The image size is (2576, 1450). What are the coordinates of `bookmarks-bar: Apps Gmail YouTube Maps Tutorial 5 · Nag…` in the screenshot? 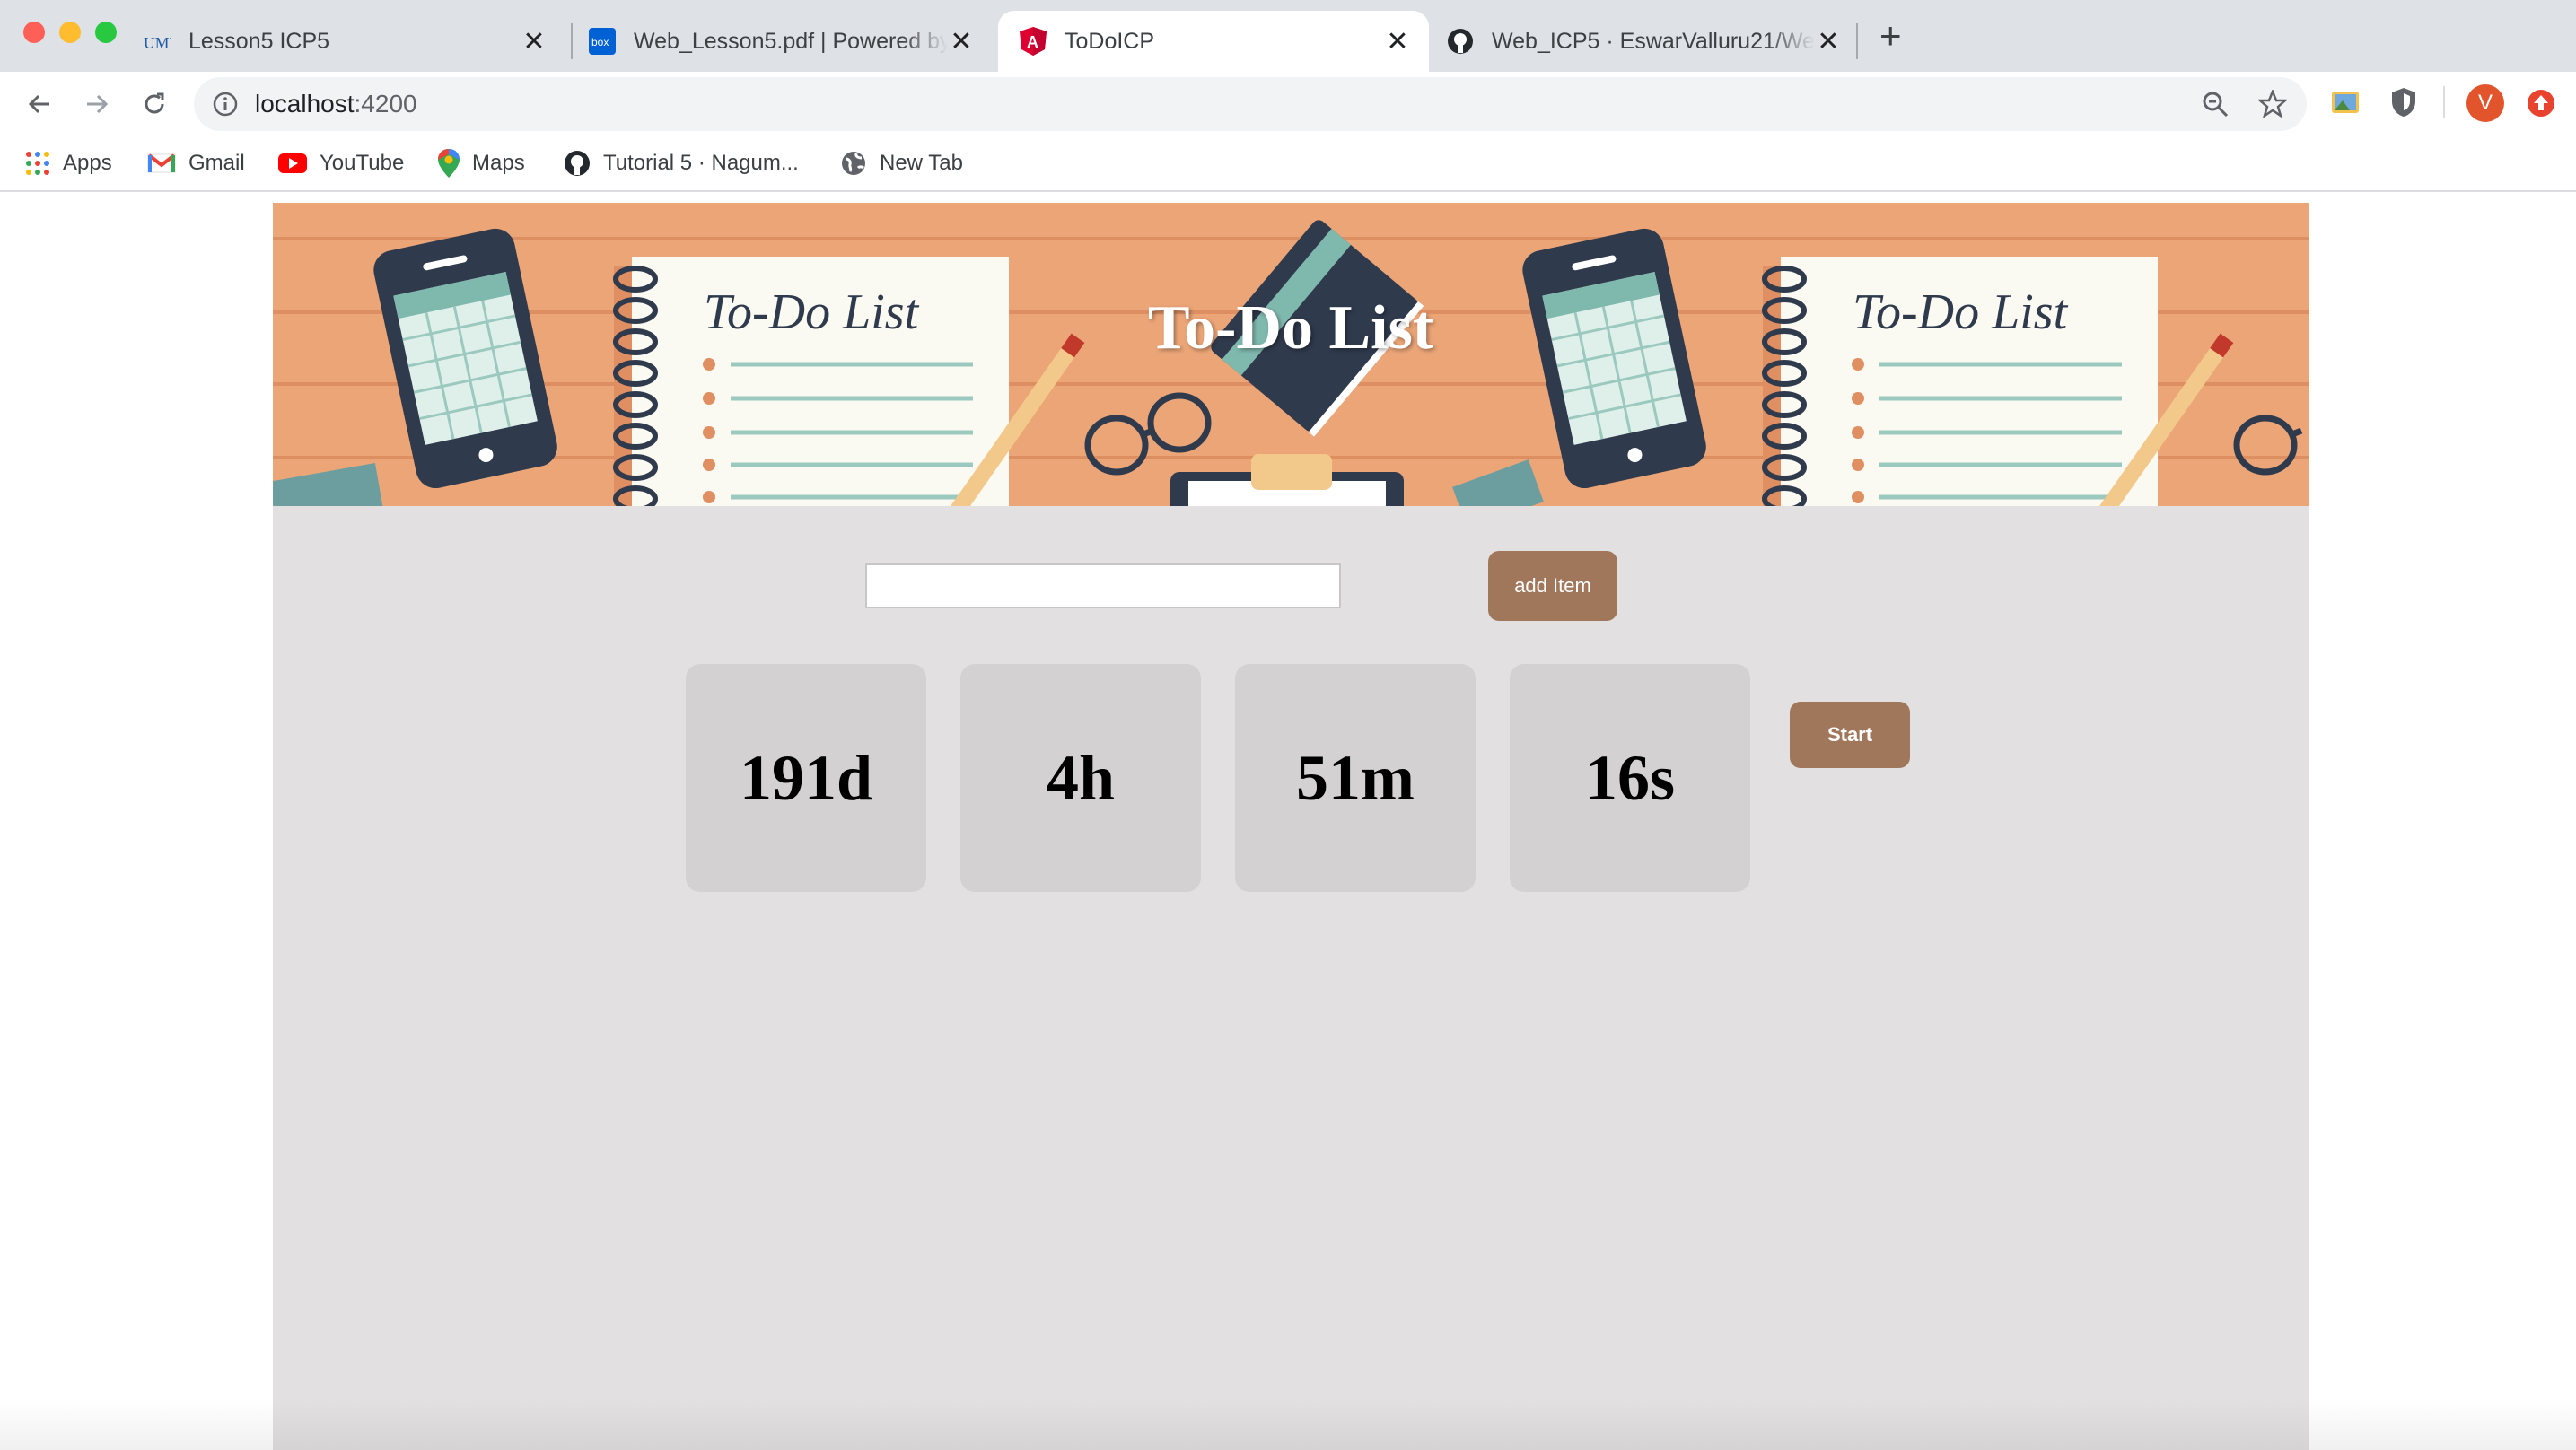 It's located at (1288, 164).